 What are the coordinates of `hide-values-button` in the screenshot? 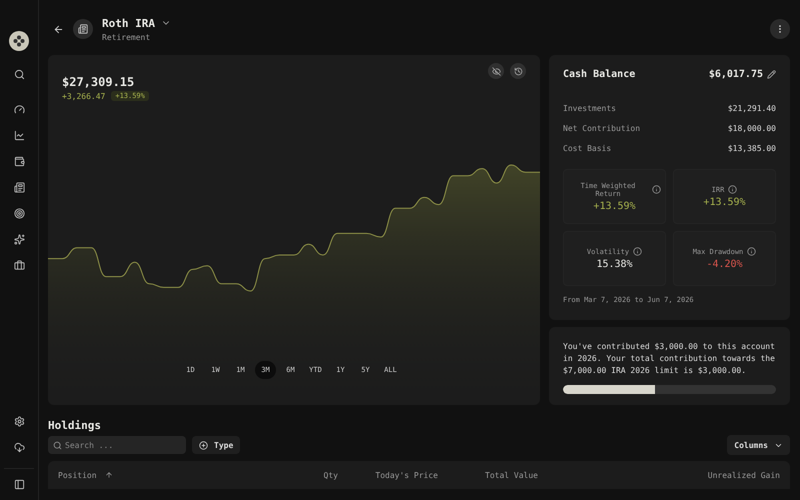 It's located at (496, 71).